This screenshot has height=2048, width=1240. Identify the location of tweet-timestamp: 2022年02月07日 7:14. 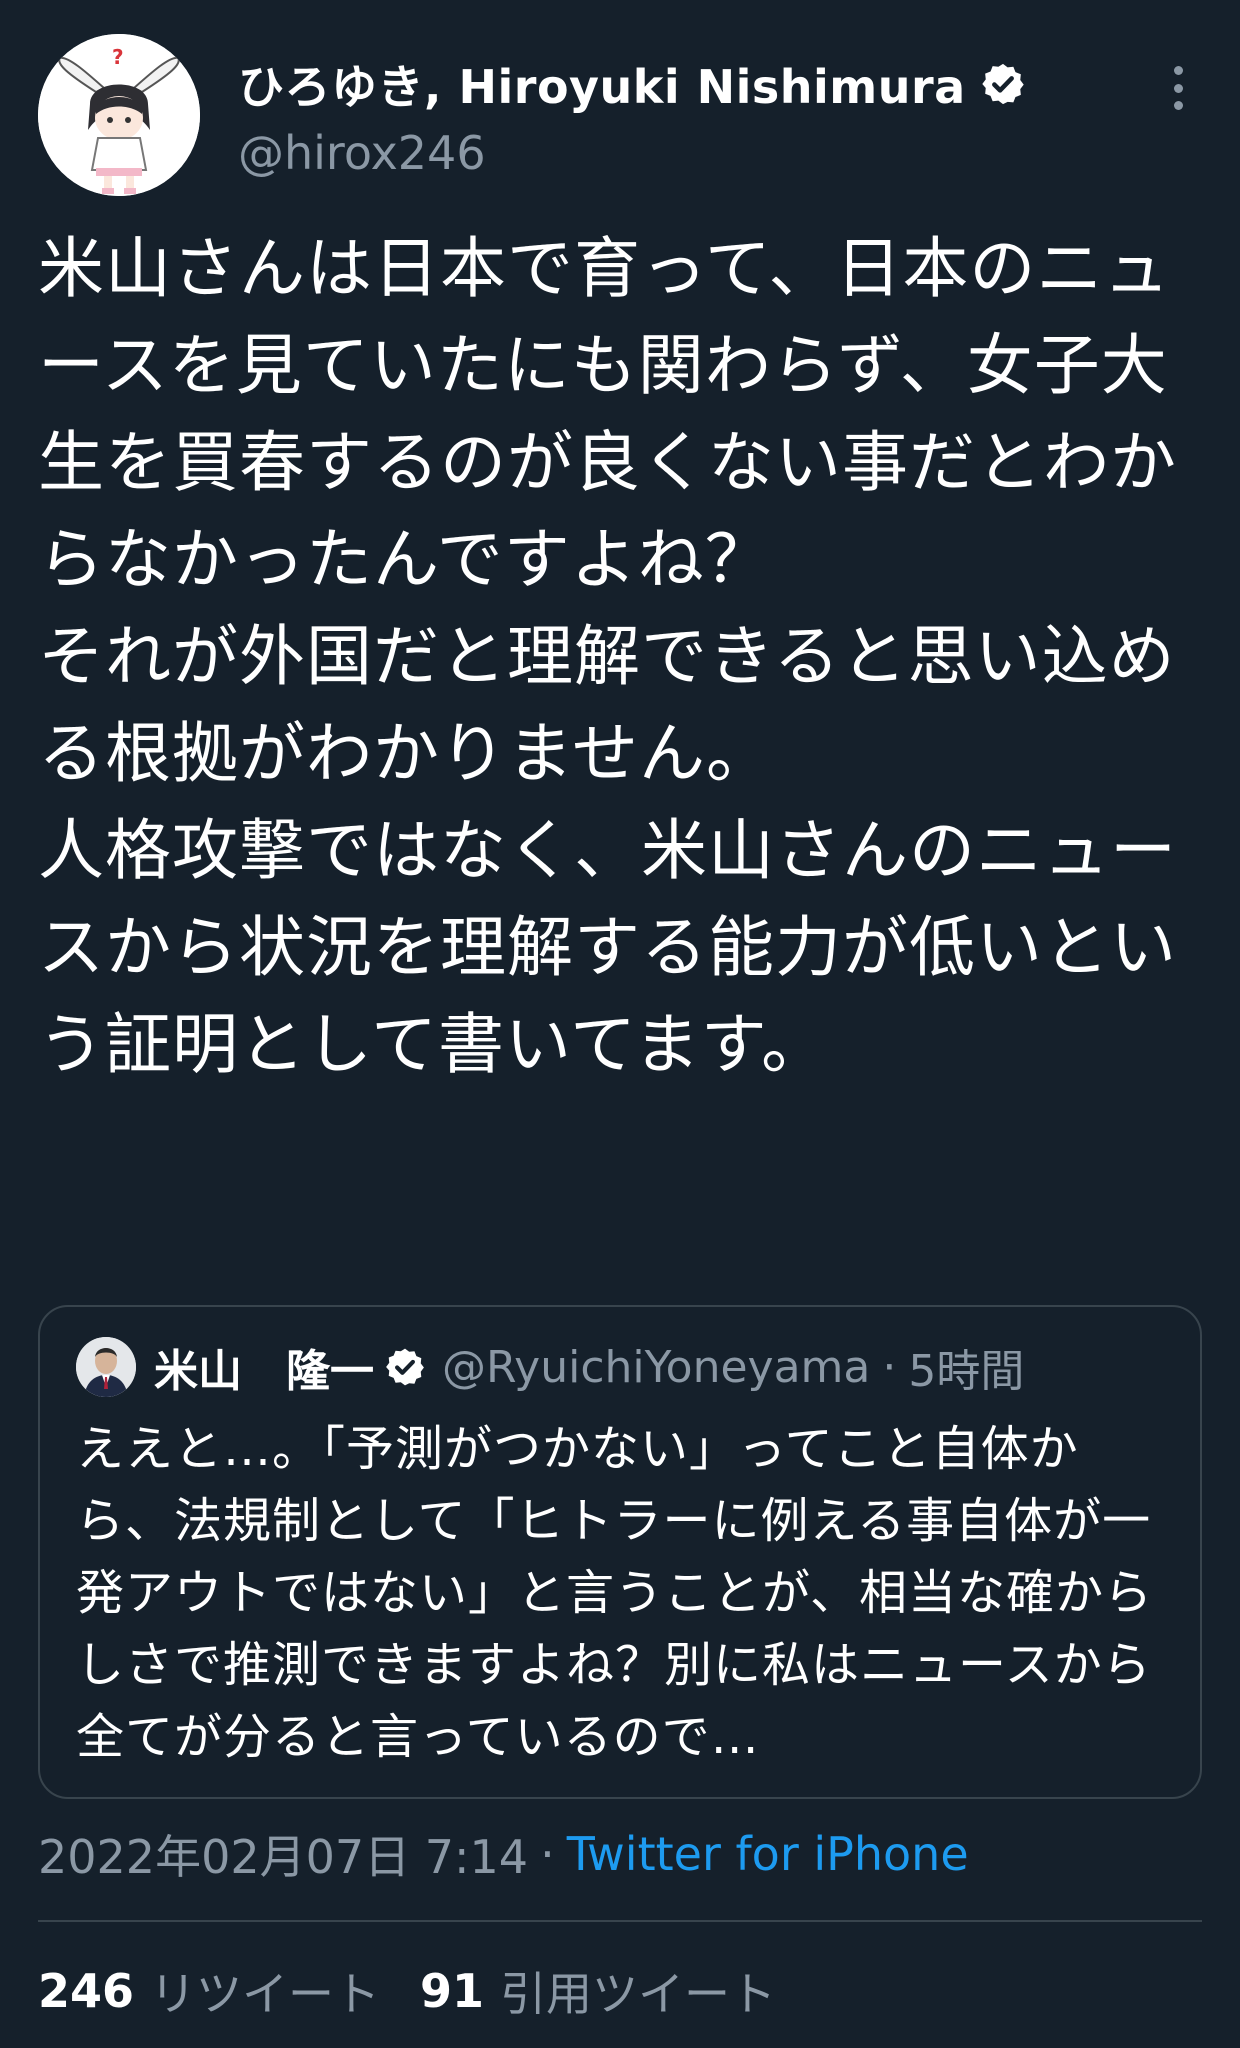
(283, 1854).